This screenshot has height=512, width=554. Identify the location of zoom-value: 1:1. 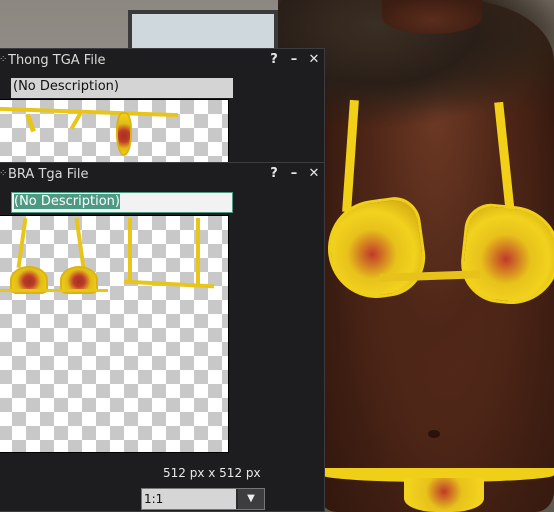
(189, 499).